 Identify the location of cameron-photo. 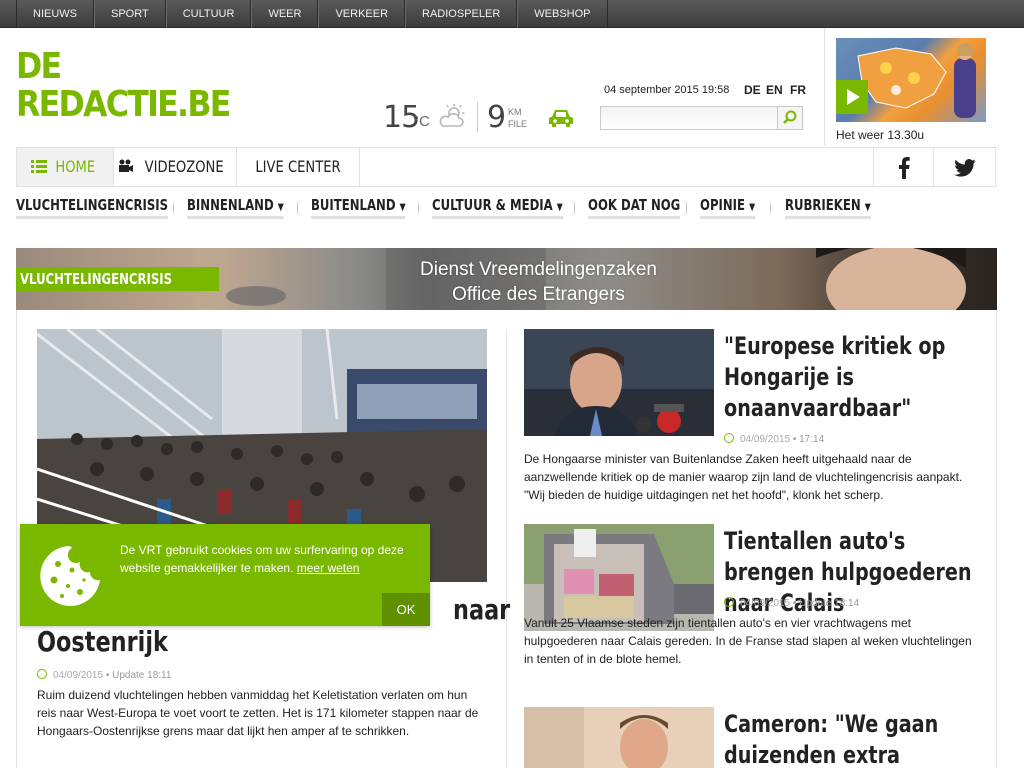
(619, 737).